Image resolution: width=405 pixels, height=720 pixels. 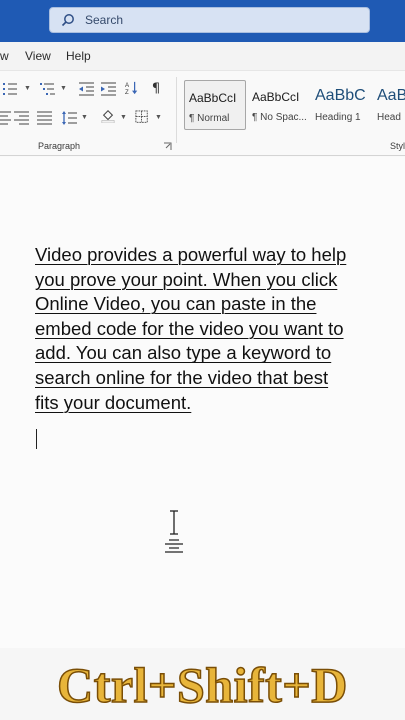 What do you see at coordinates (397, 146) in the screenshot?
I see `styles-group-label: Styl` at bounding box center [397, 146].